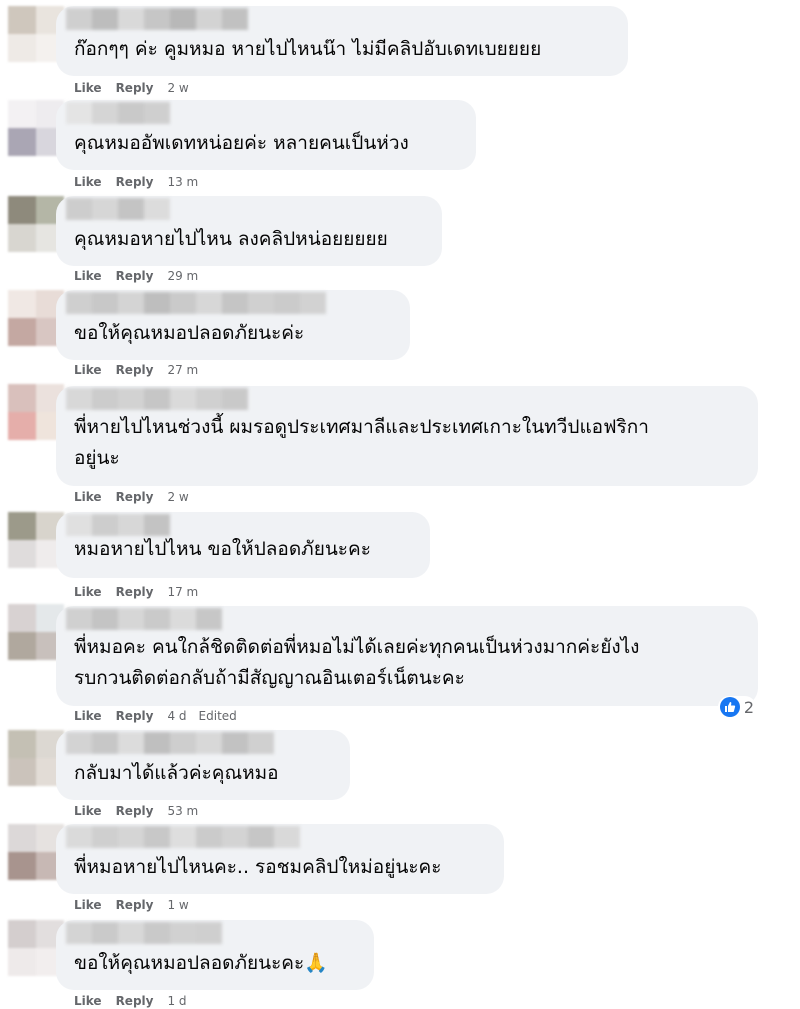 Image resolution: width=800 pixels, height=1009 pixels. I want to click on reaction-count: 2, so click(748, 707).